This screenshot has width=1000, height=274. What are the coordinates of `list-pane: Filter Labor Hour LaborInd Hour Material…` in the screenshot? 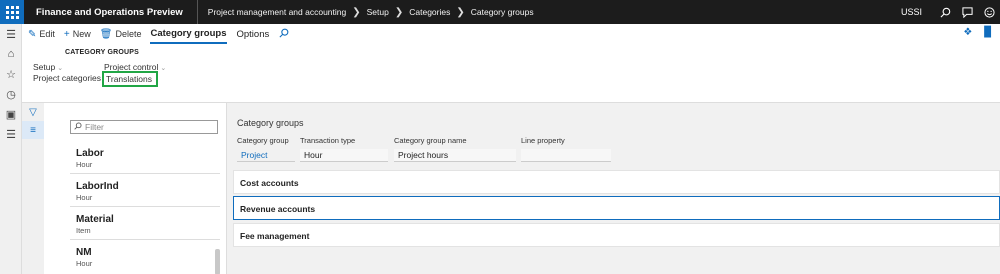 It's located at (135, 188).